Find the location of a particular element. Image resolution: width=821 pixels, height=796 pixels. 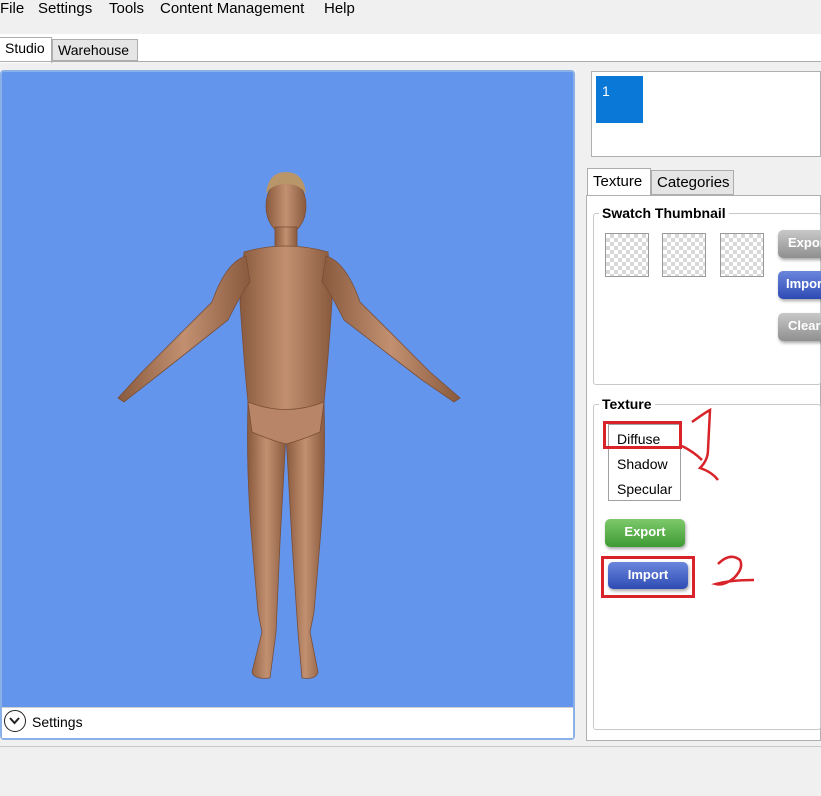

menu-help: Help is located at coordinates (339, 9).